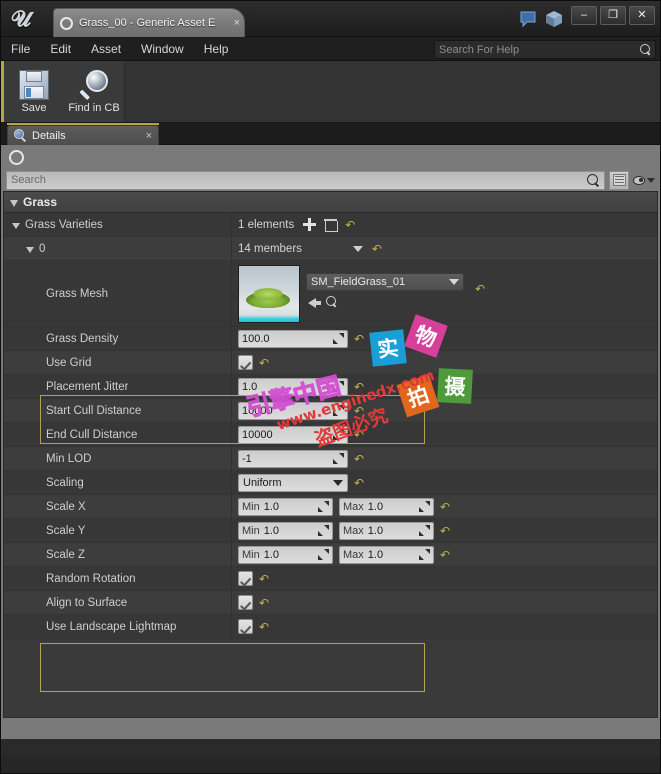 This screenshot has width=661, height=774. Describe the element at coordinates (34, 91) in the screenshot. I see `save-button: Save` at that location.